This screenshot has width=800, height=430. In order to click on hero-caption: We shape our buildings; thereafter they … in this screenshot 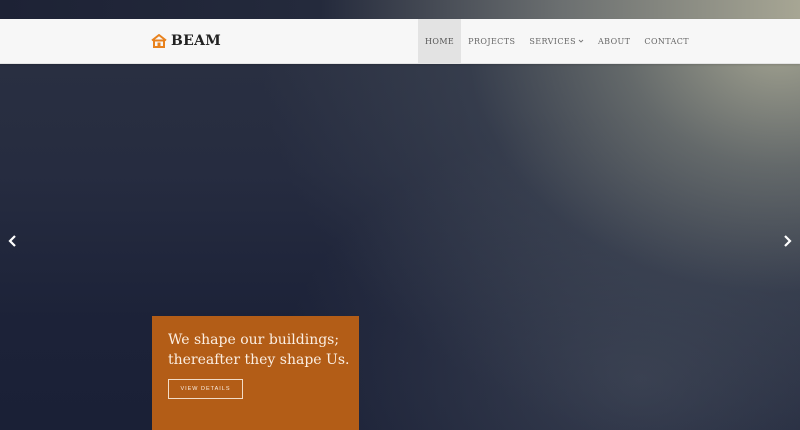, I will do `click(259, 350)`.